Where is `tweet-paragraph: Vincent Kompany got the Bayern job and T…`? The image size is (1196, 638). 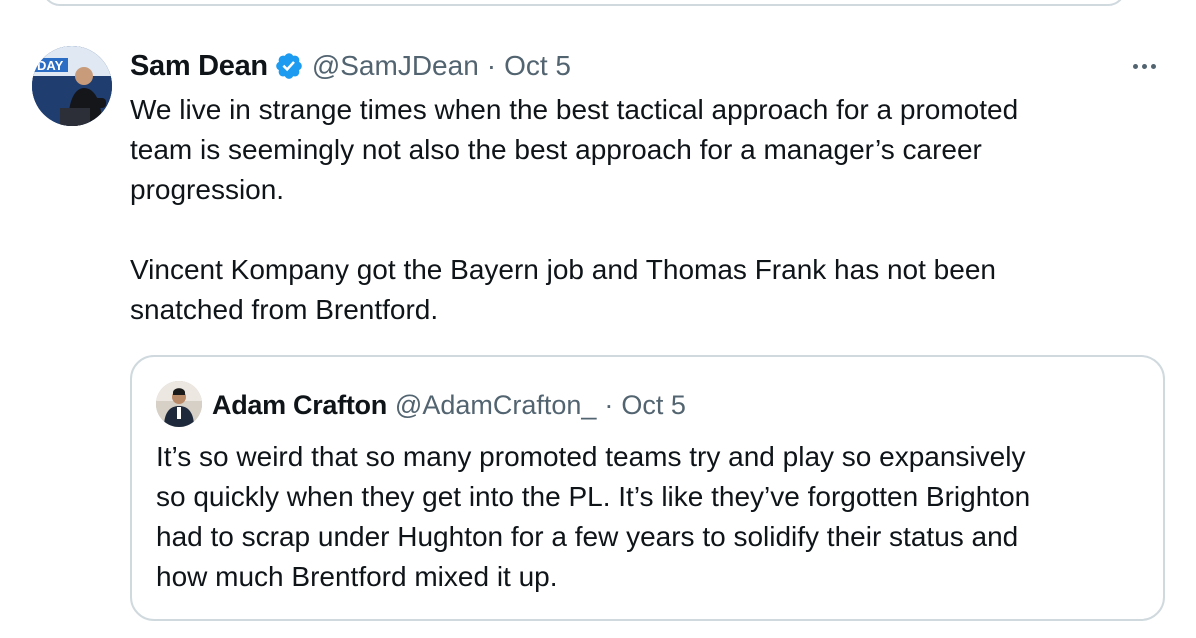
tweet-paragraph: Vincent Kompany got the Bayern job and T… is located at coordinates (563, 289).